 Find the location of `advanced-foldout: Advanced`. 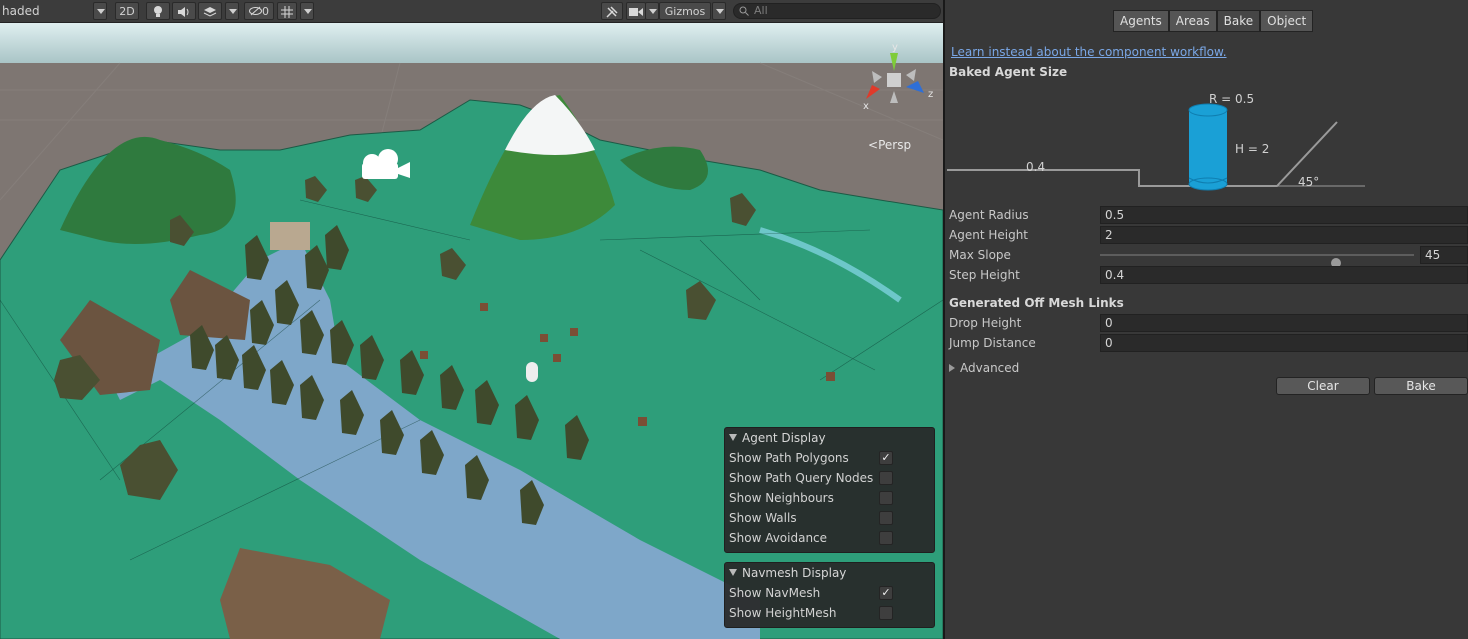

advanced-foldout: Advanced is located at coordinates (984, 368).